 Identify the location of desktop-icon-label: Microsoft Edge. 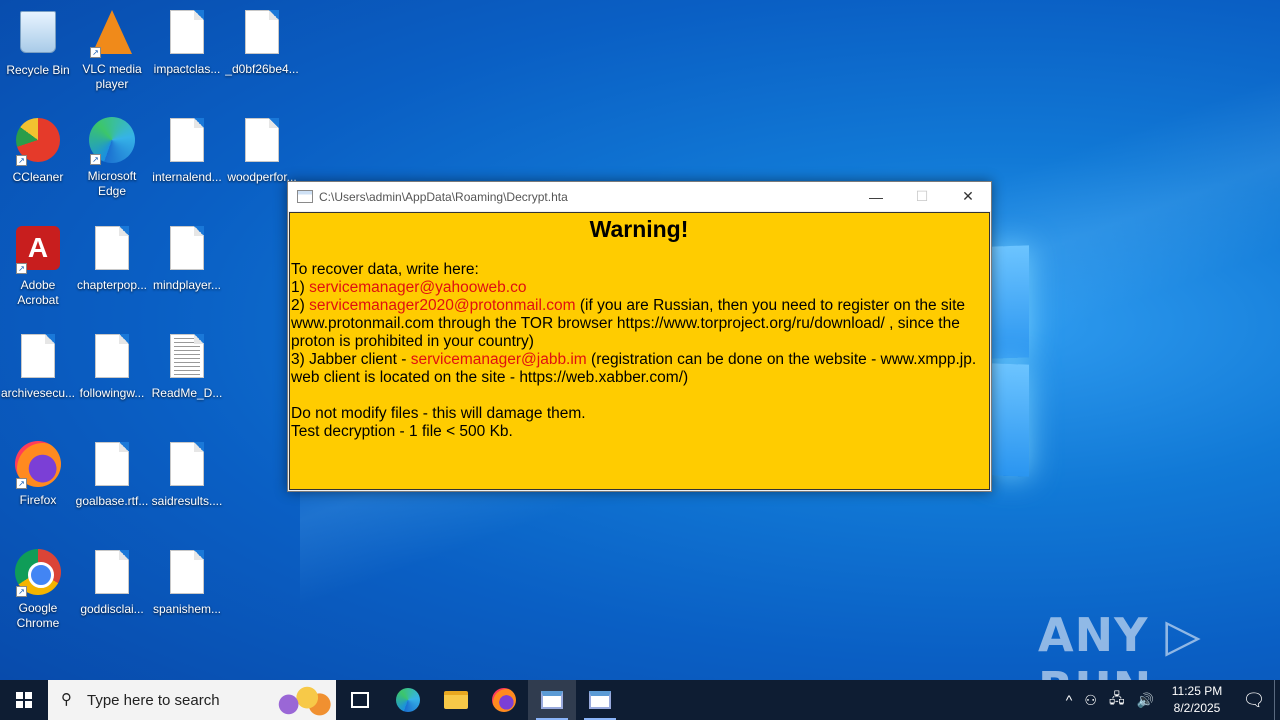
(112, 183).